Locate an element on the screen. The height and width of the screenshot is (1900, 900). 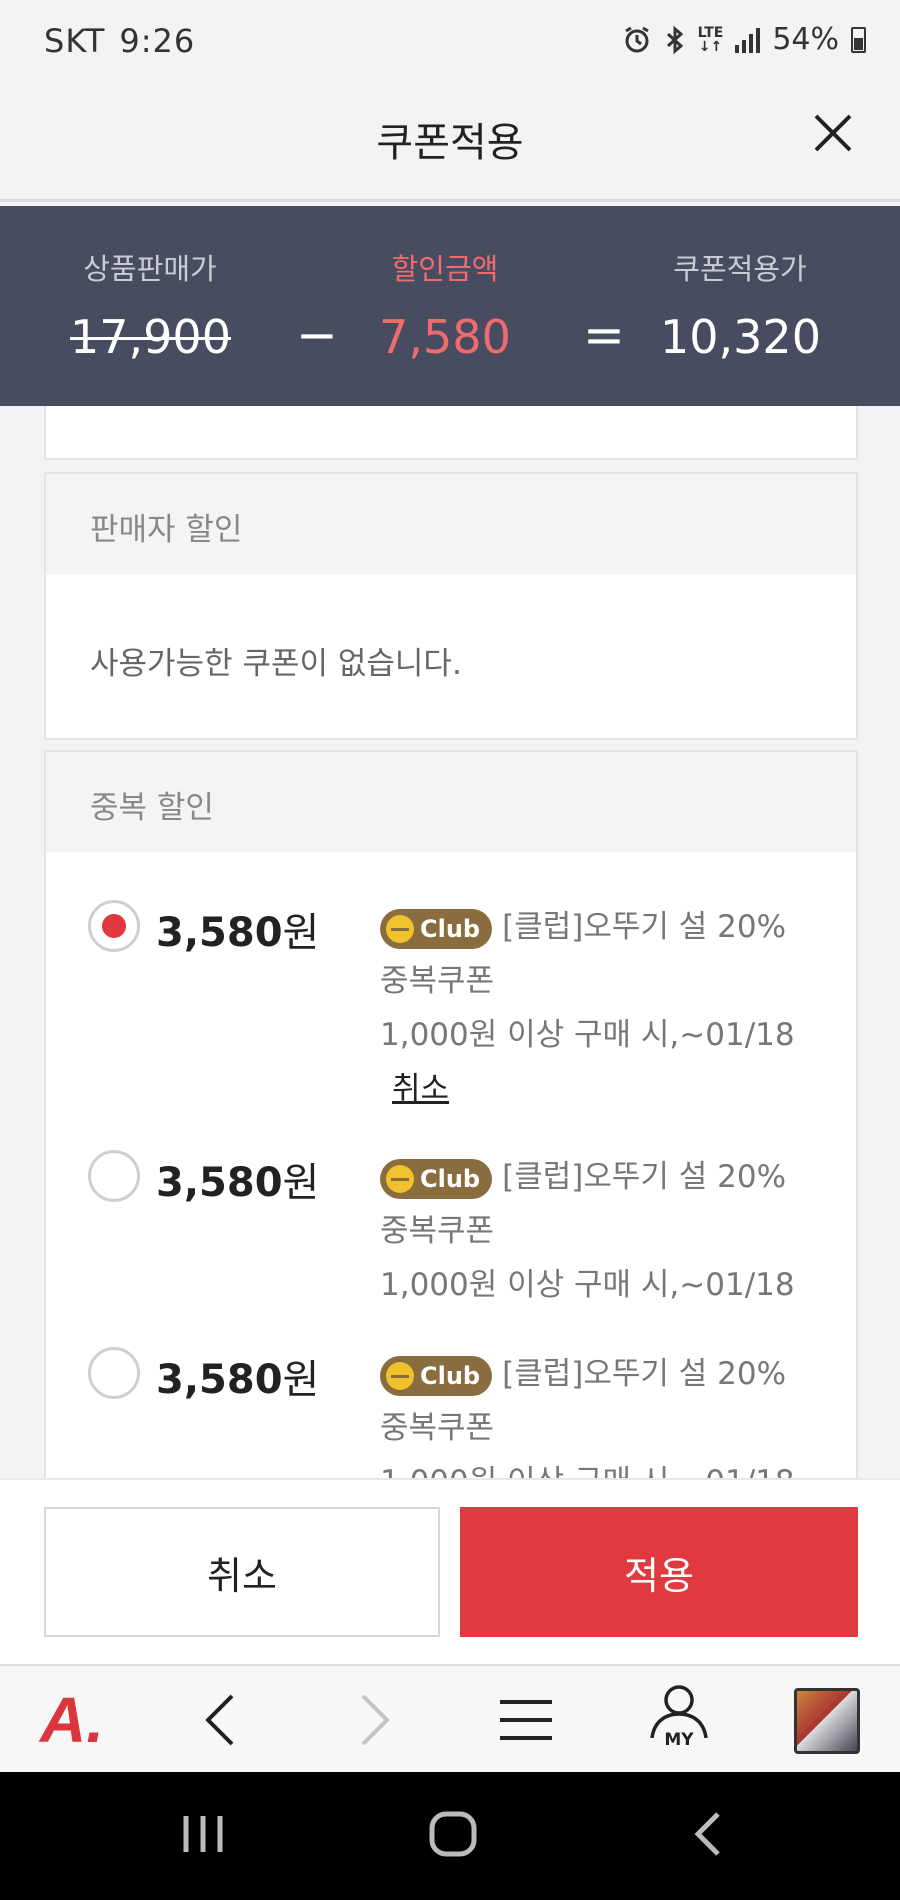
menu-button is located at coordinates (526, 1720).